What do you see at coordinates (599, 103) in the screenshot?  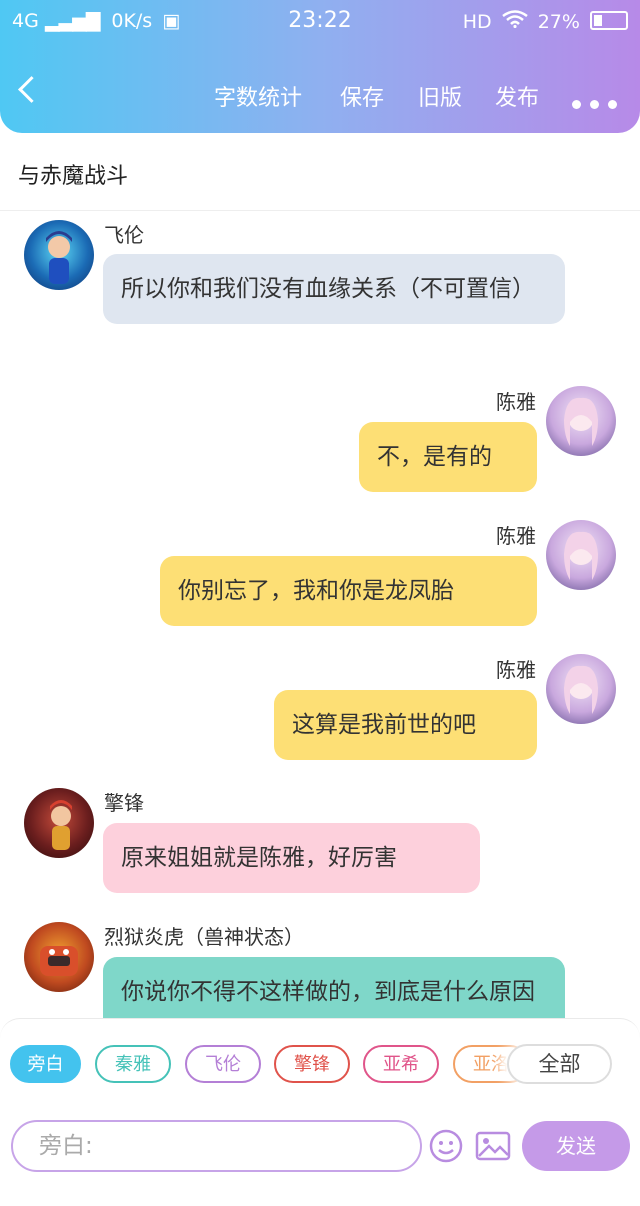 I see `more-icon` at bounding box center [599, 103].